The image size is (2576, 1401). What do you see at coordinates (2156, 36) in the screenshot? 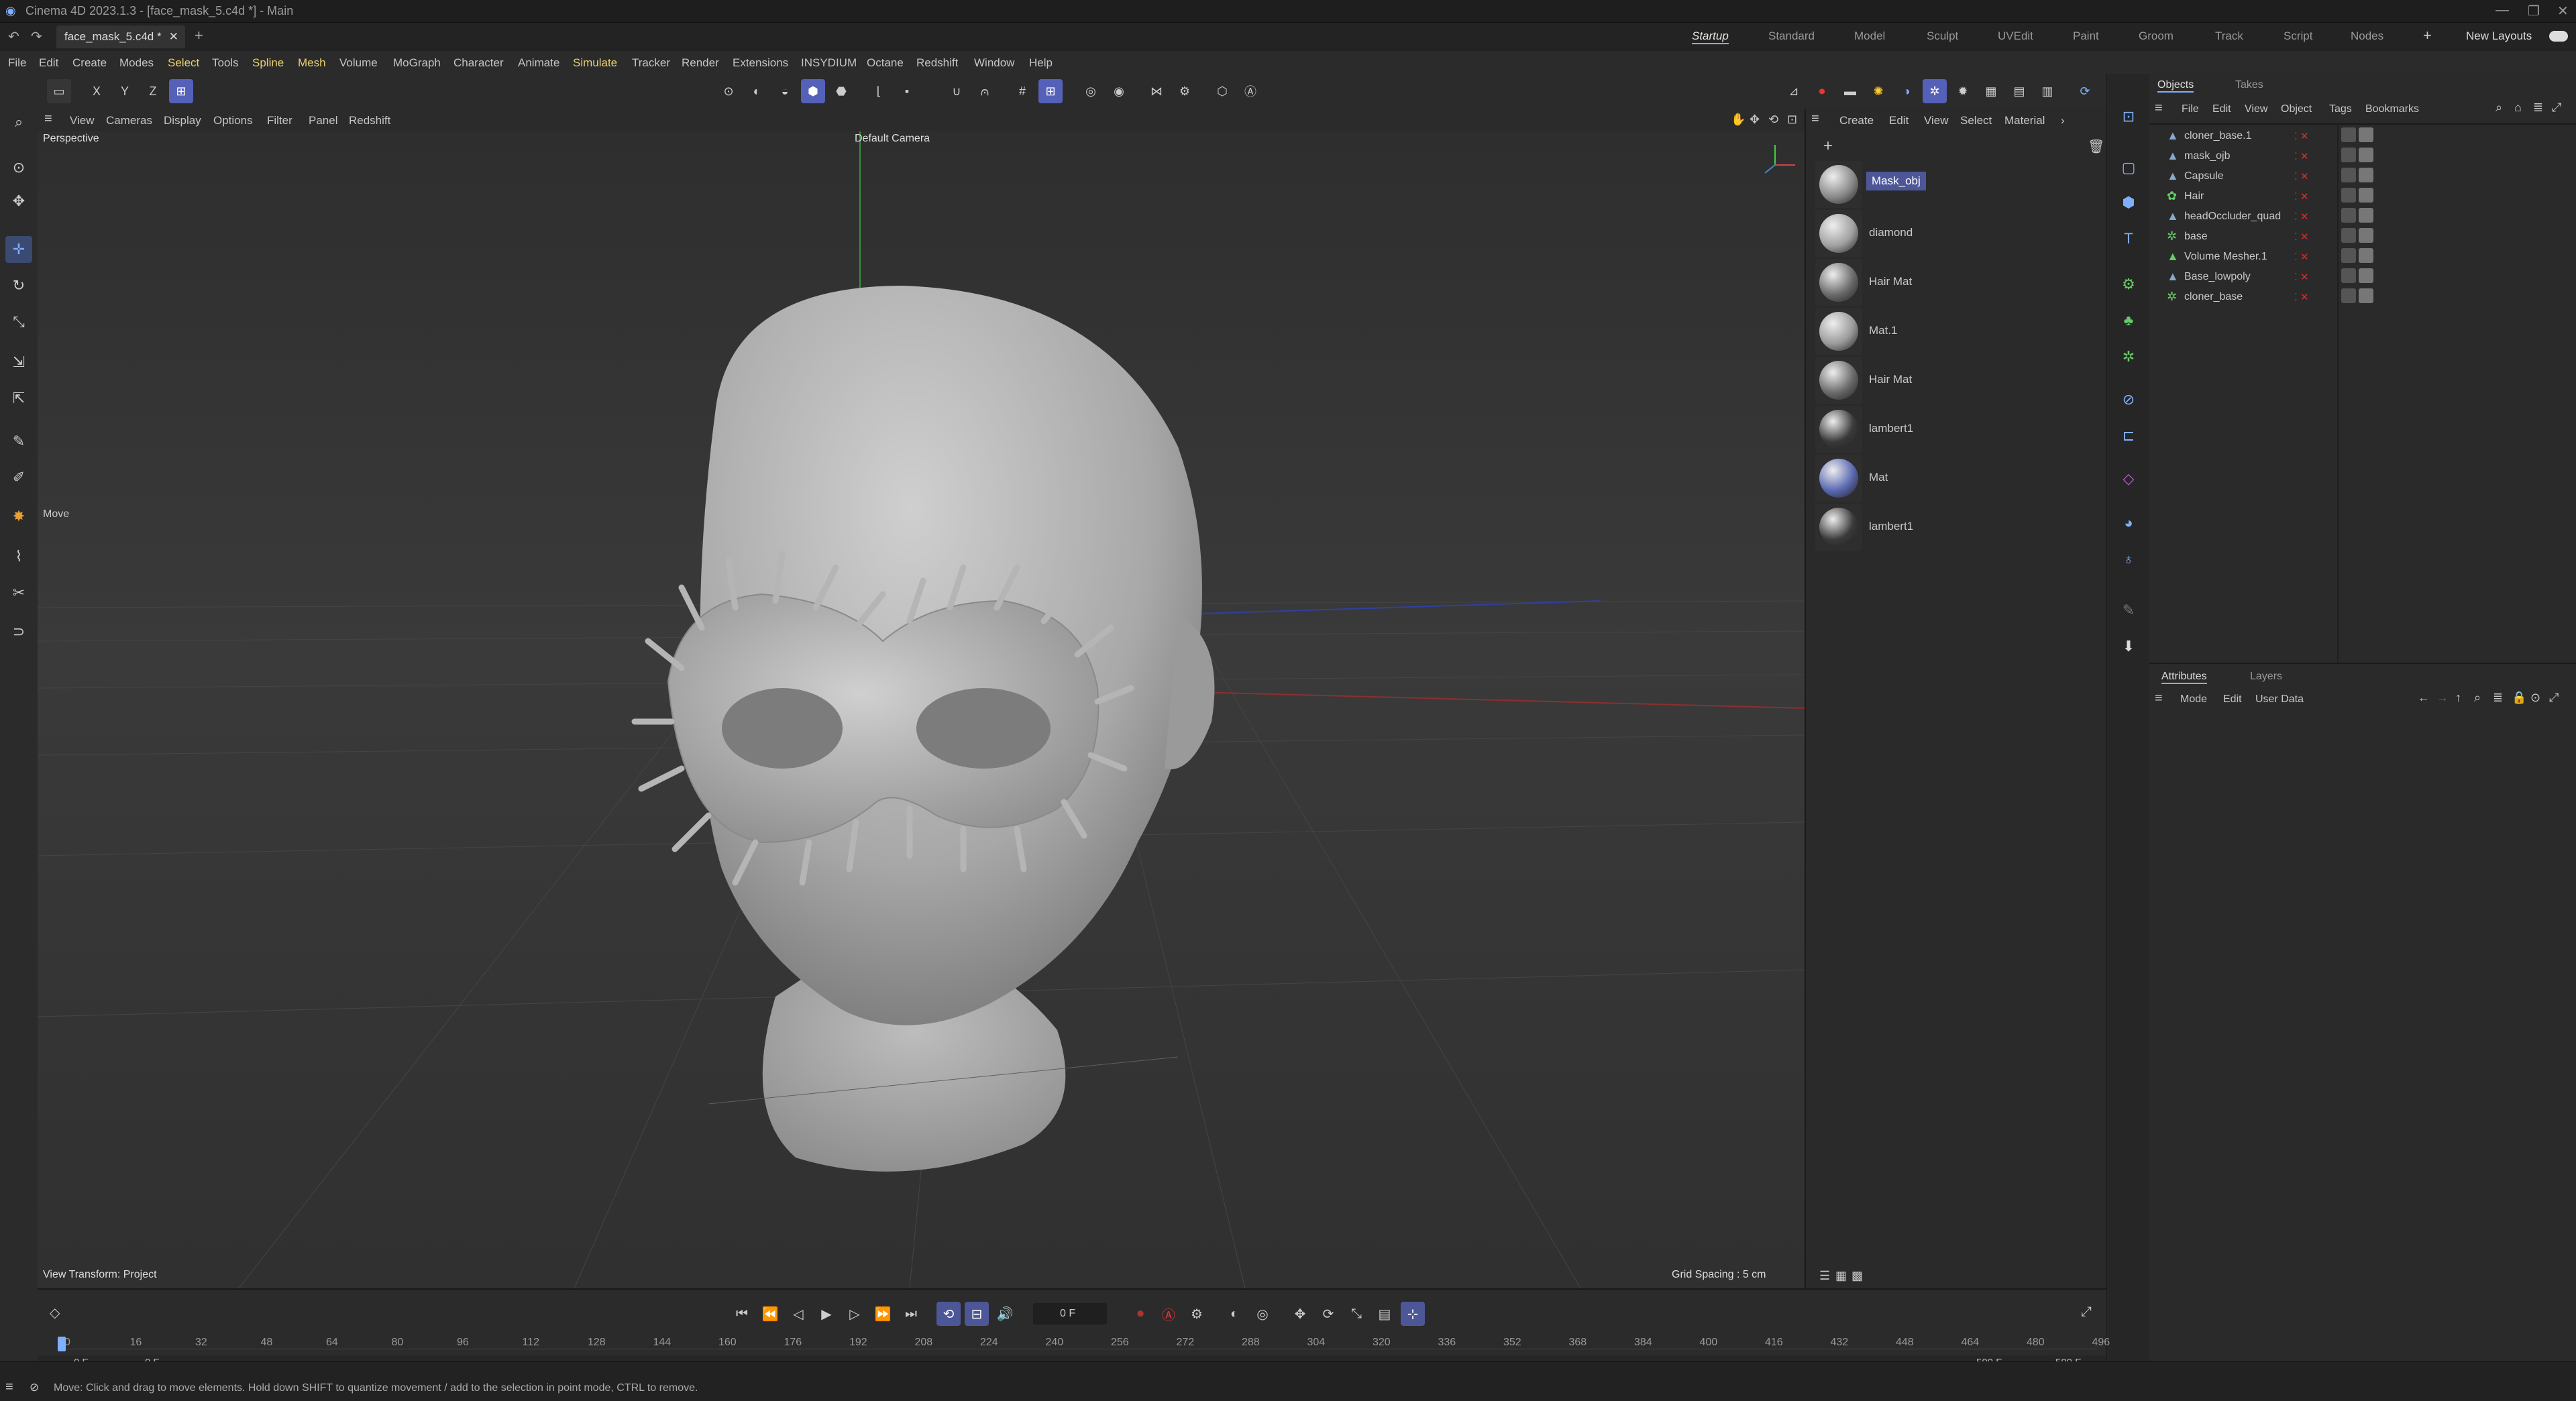
I see `layout-tab-groom: Groom` at bounding box center [2156, 36].